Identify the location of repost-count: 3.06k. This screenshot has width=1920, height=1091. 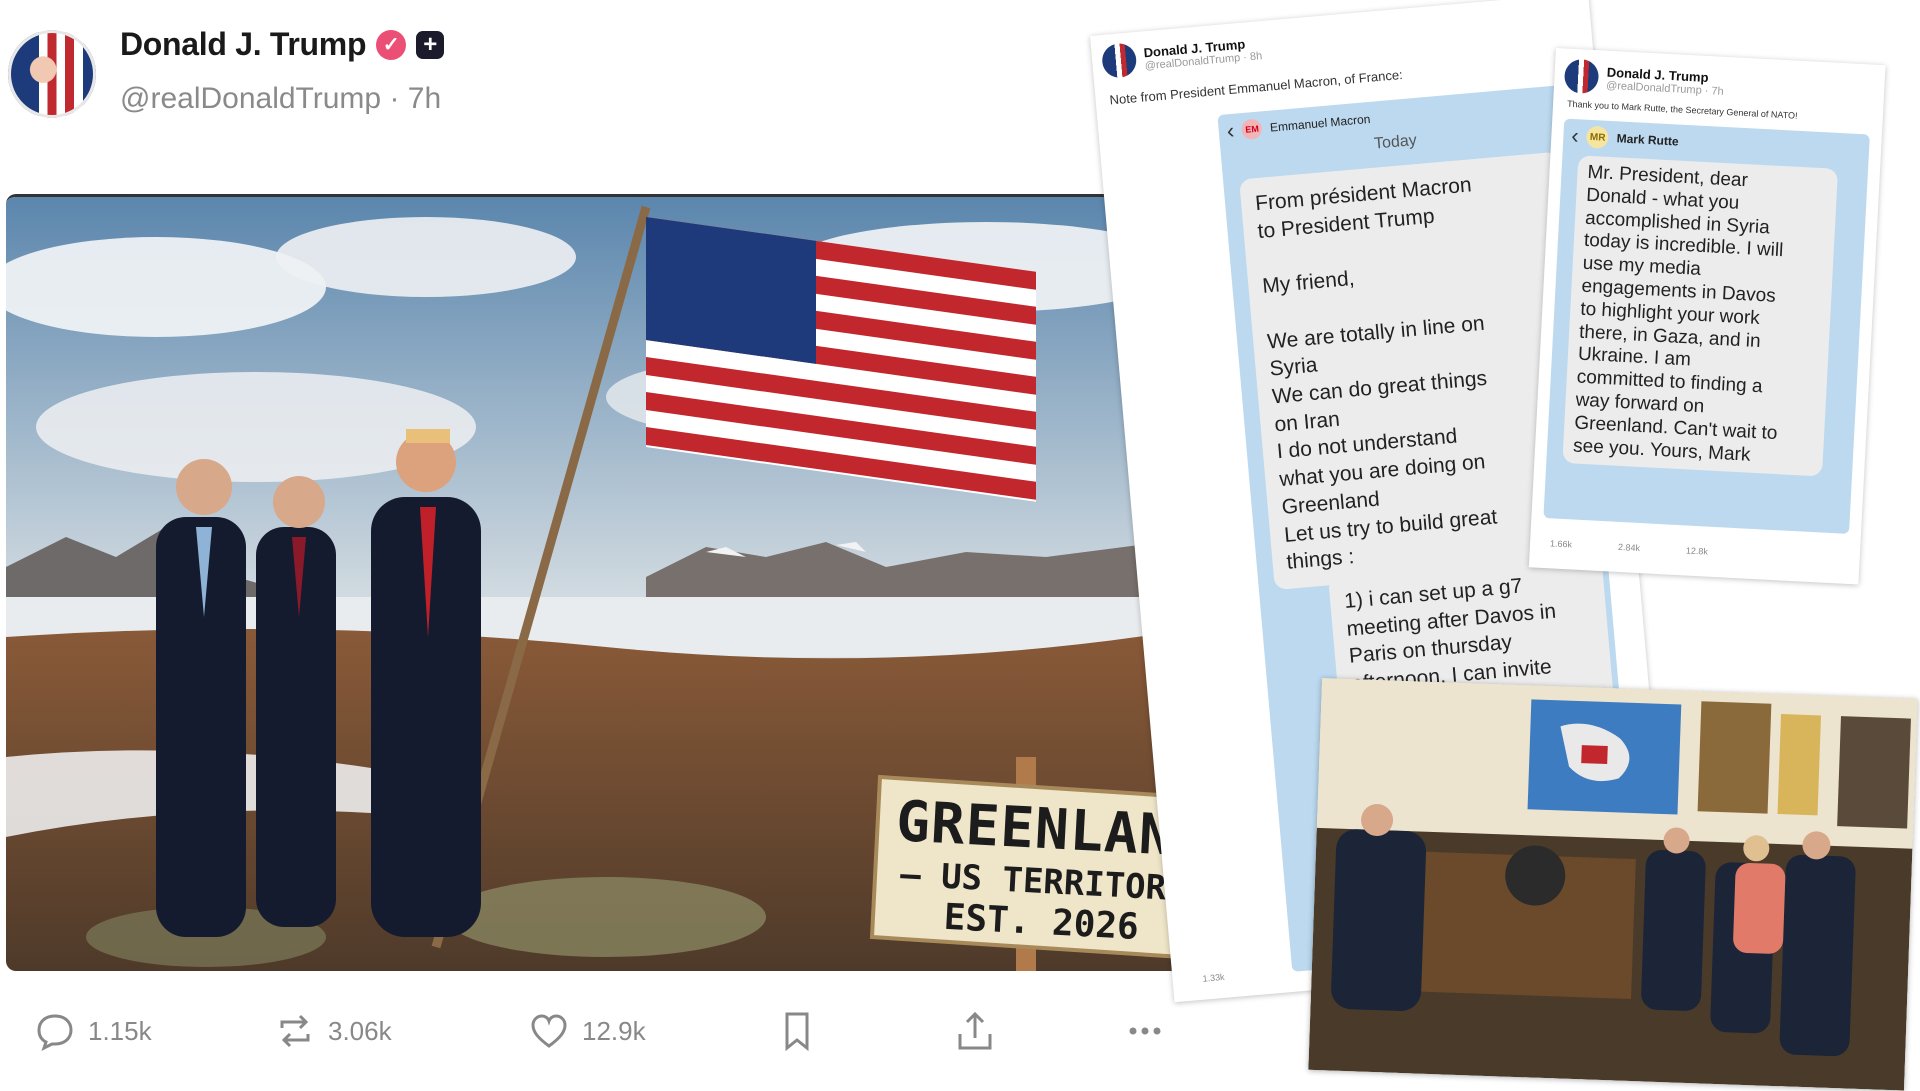
(360, 1030).